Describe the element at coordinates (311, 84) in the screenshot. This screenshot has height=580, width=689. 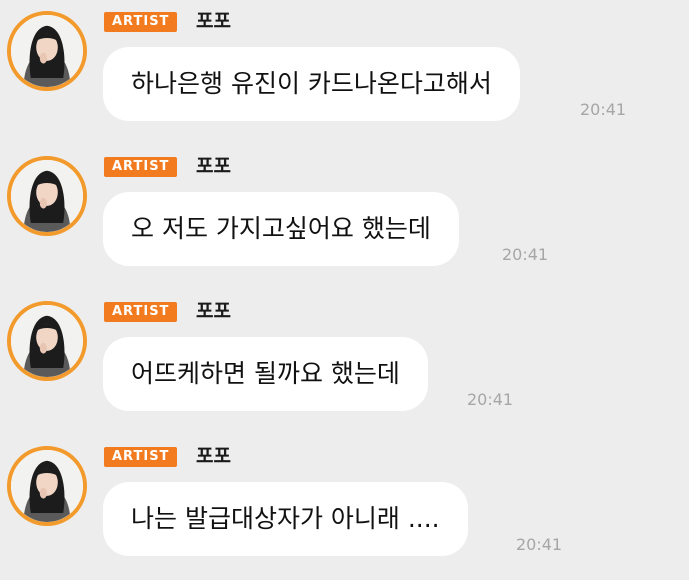
I see `message-bubble: 하나은행 유진이 카드나온다고해서` at that location.